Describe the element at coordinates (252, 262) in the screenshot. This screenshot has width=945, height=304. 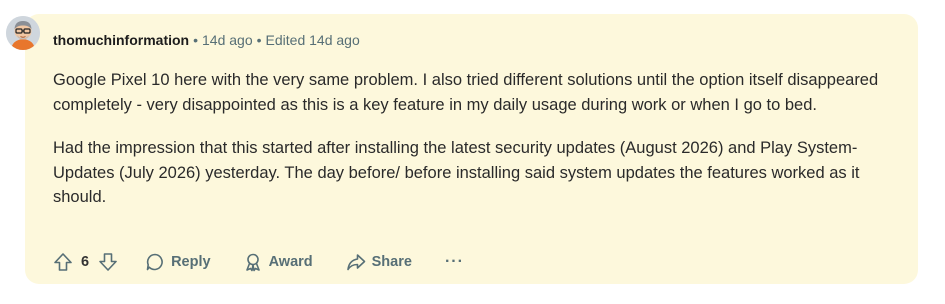
I see `award-icon` at that location.